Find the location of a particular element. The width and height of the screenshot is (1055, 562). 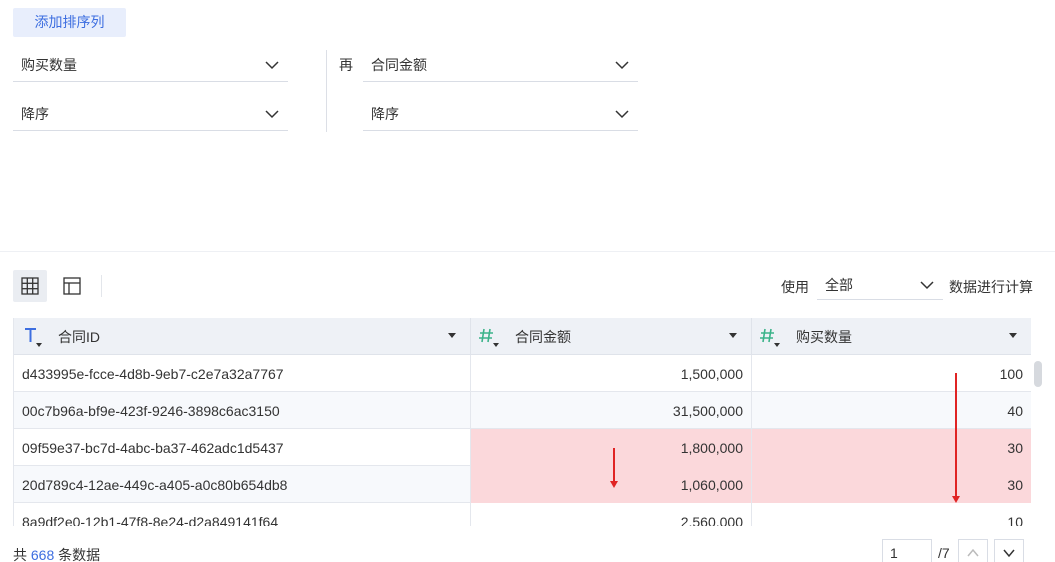

contract-amount-cell: 1,500,000 is located at coordinates (611, 373).